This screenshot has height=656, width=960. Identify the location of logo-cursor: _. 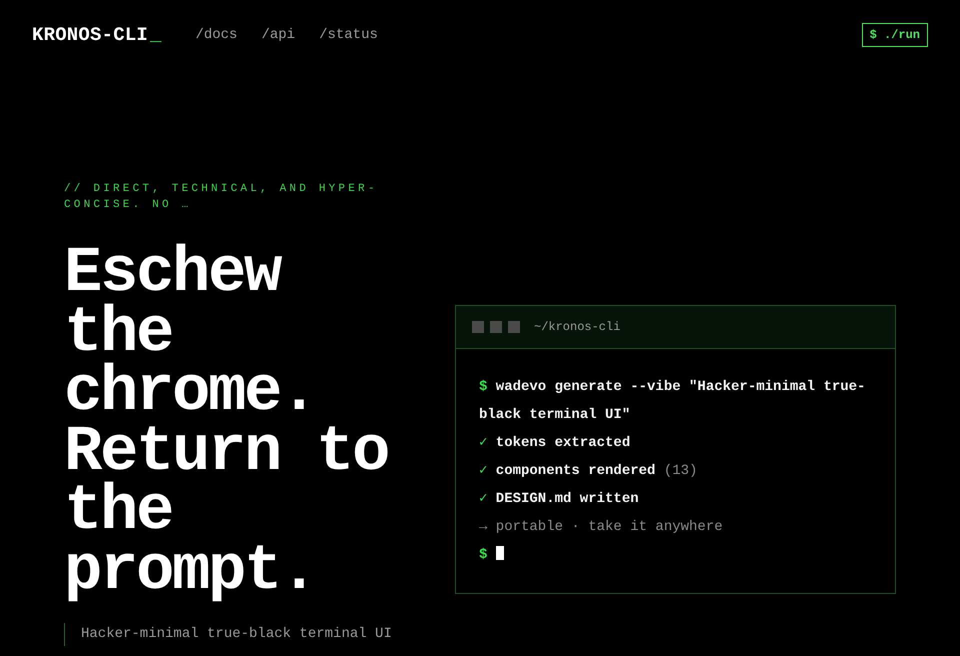
(156, 35).